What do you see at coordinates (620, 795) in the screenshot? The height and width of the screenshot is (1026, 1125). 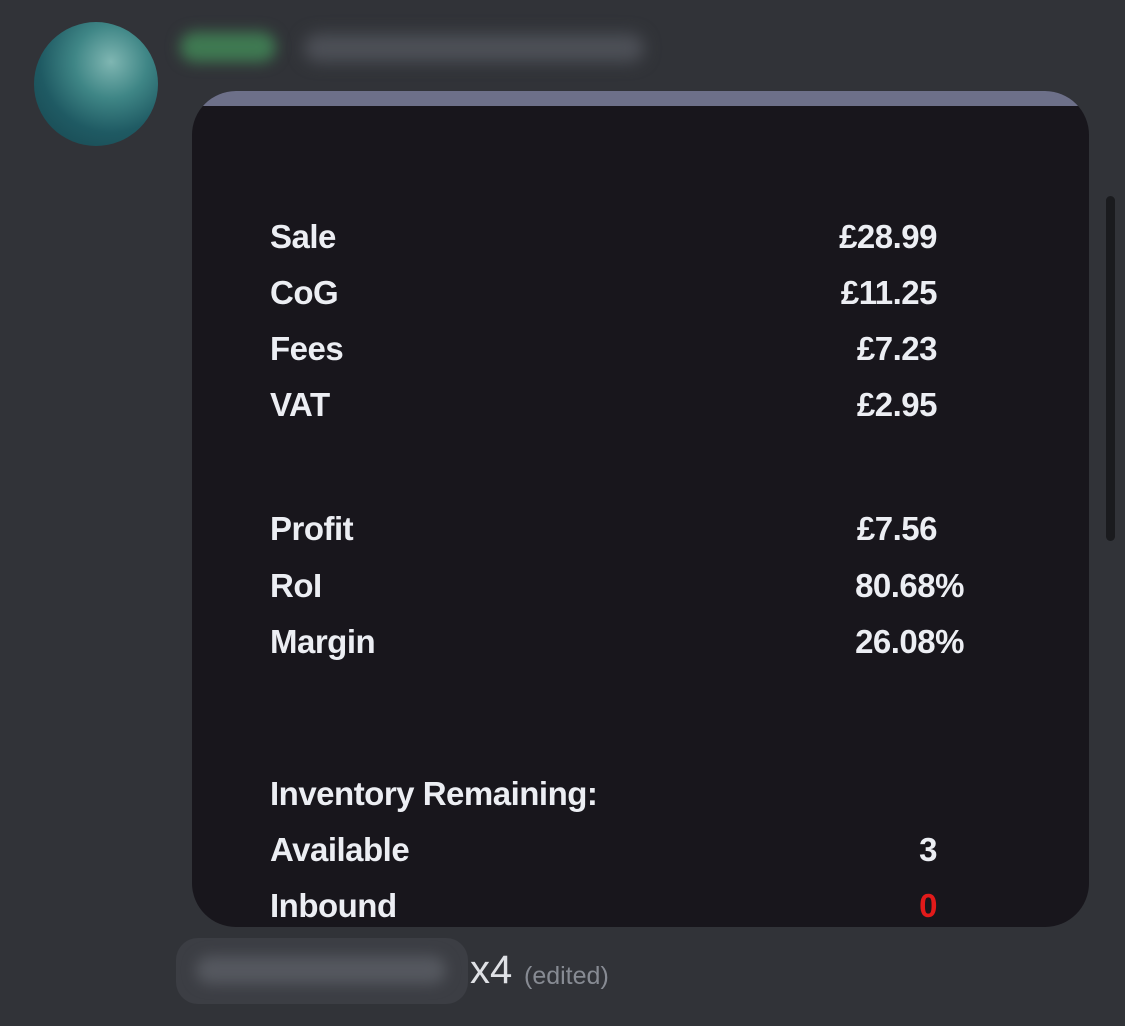 I see `inventory-heading: Inventory Remaining:` at bounding box center [620, 795].